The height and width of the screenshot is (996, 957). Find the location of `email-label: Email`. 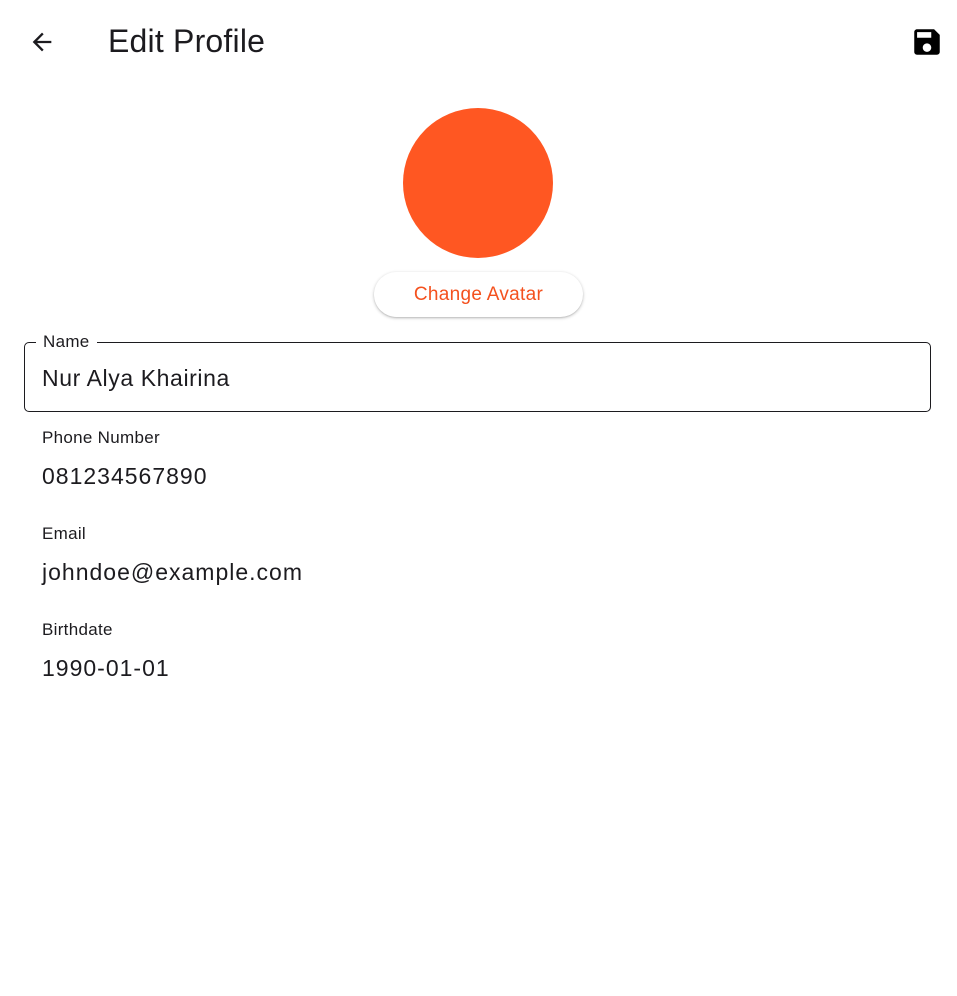

email-label: Email is located at coordinates (64, 533).